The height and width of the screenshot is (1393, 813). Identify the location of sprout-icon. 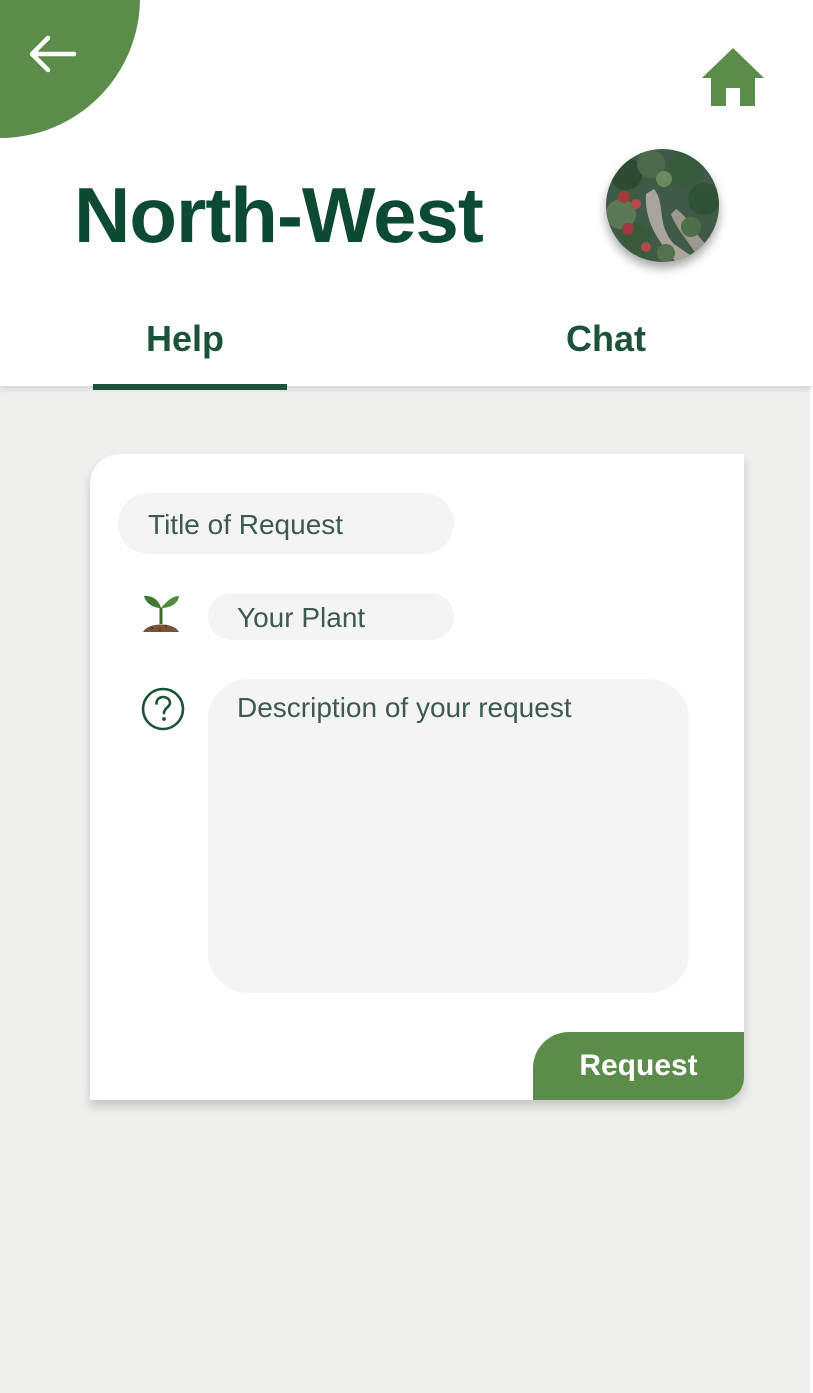
(161, 612).